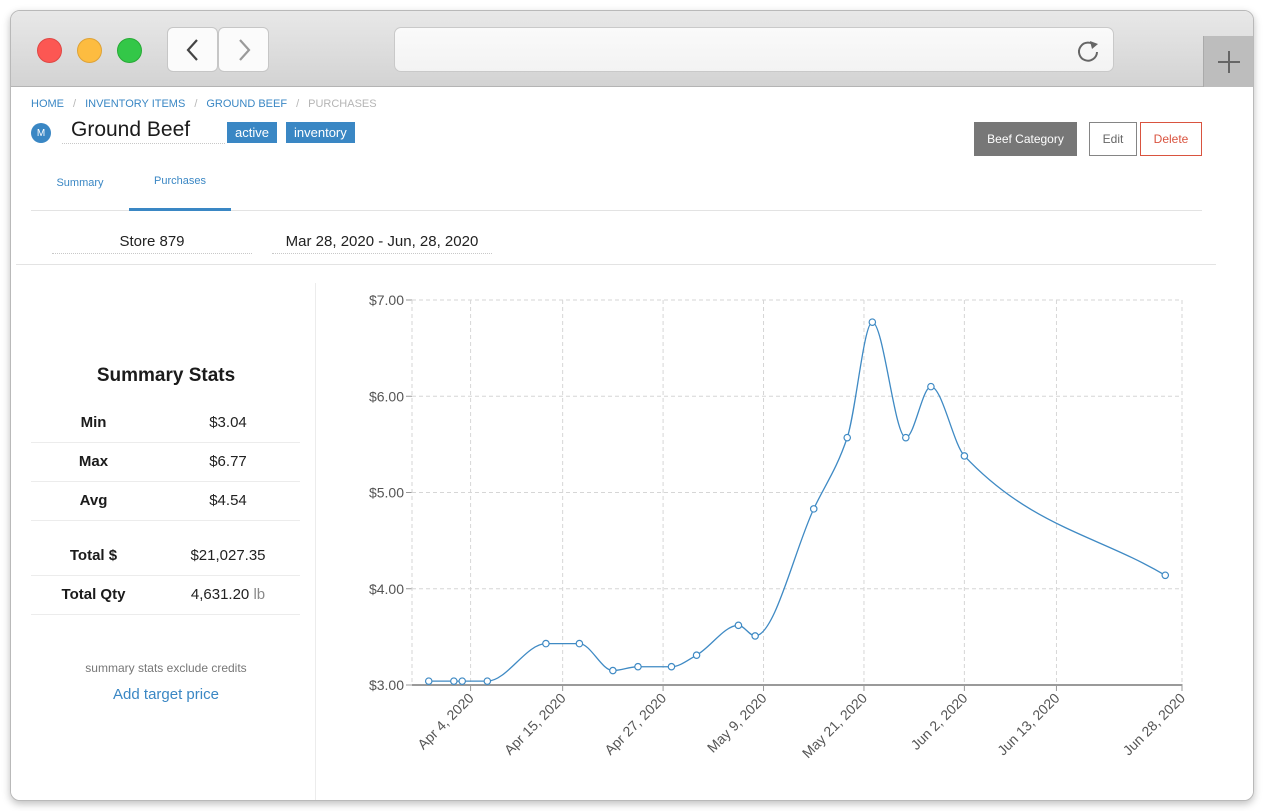  I want to click on avatar: M, so click(41, 133).